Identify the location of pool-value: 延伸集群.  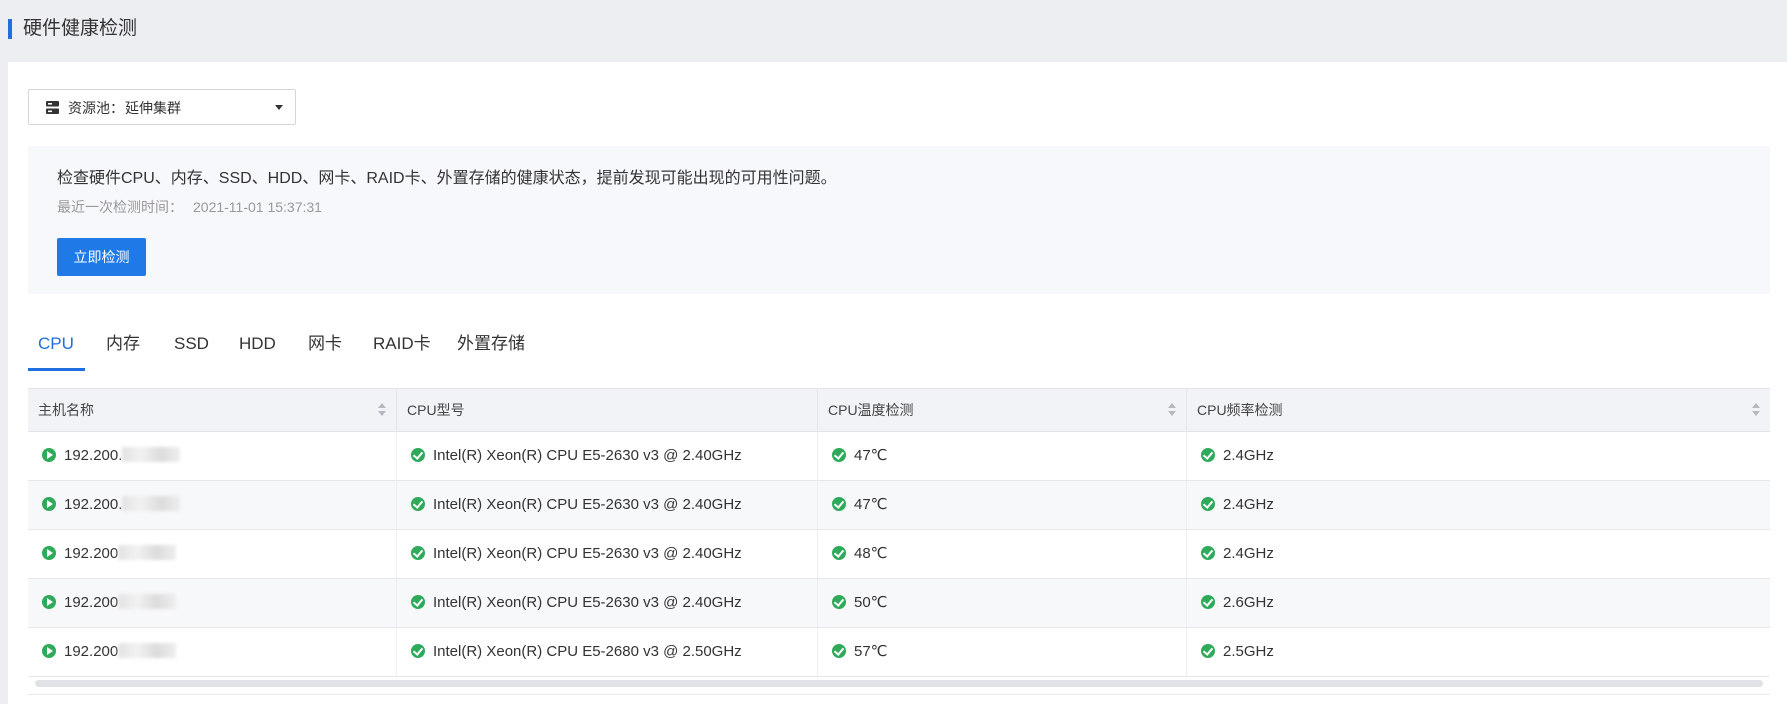
(153, 108).